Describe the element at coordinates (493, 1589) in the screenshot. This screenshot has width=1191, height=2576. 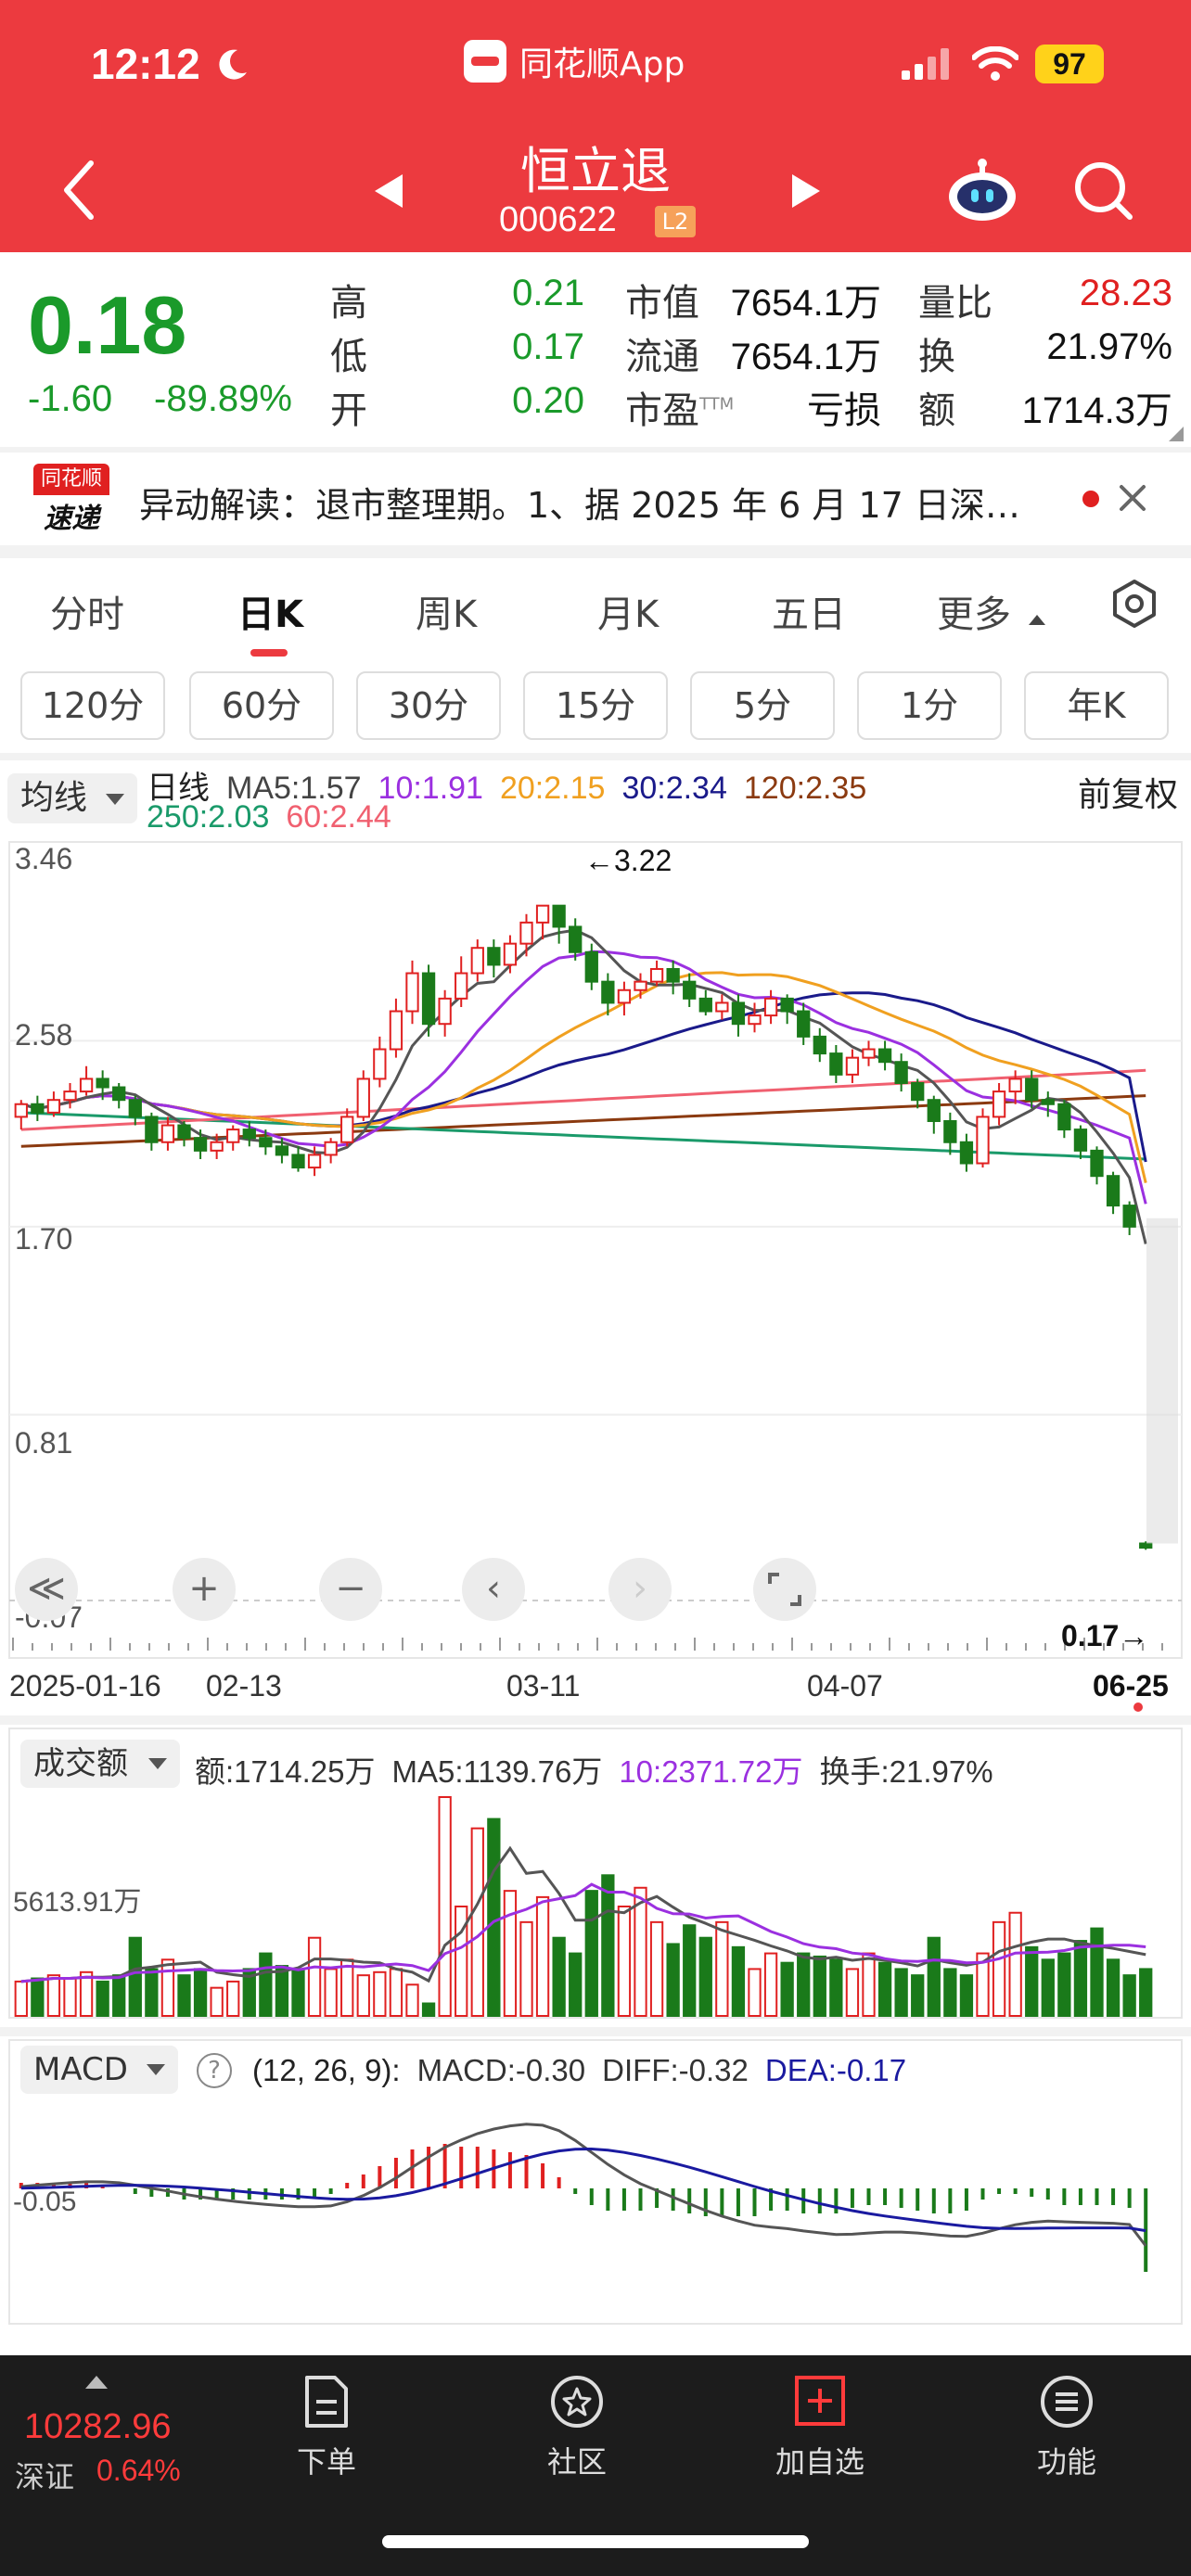
I see `scroll-left-button: ‹` at that location.